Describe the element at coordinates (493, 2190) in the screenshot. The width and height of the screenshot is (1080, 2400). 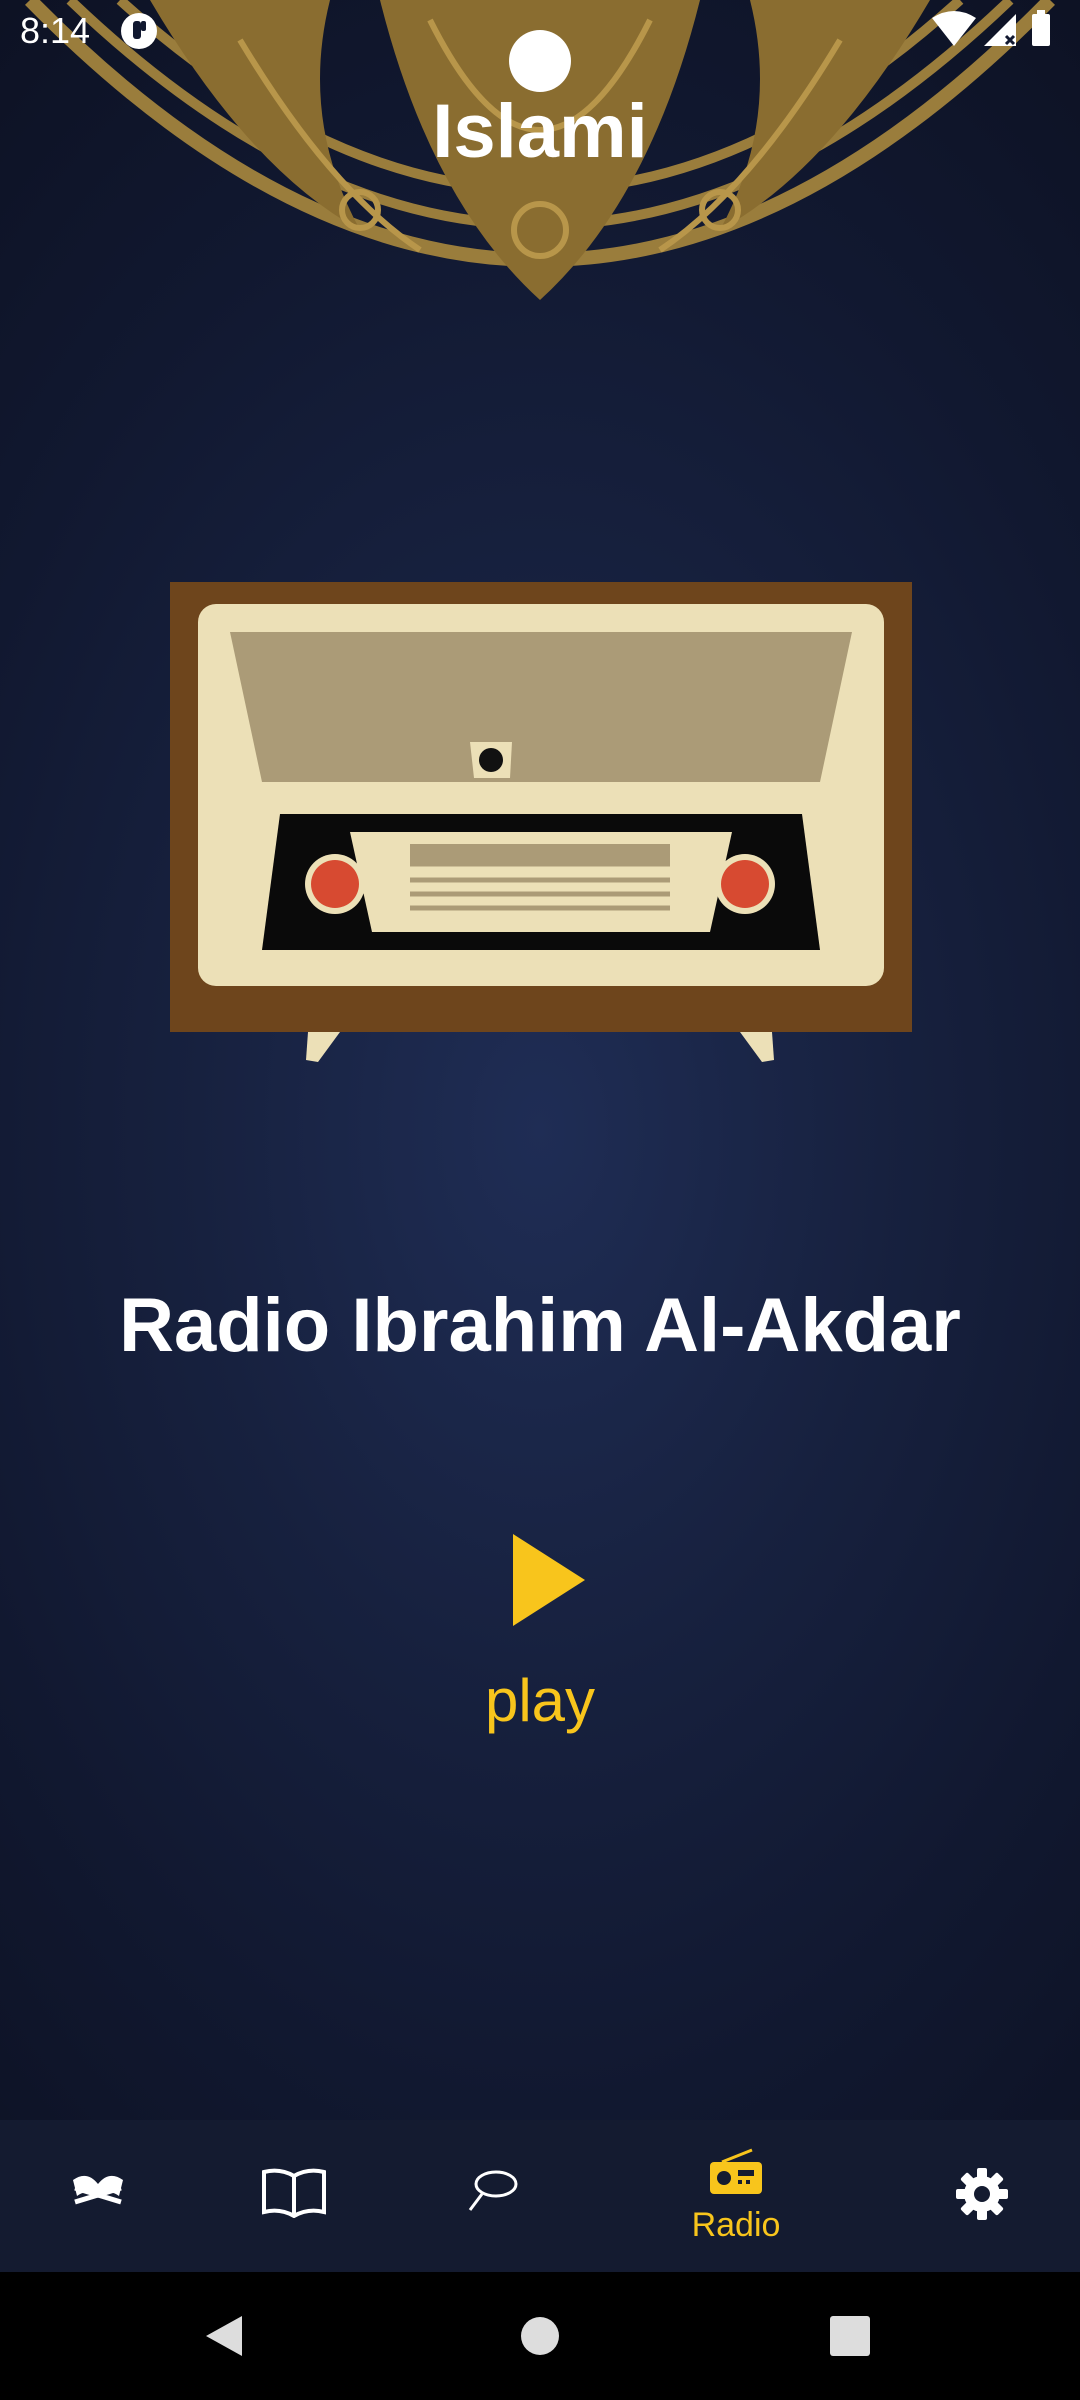
I see `sebha-icon` at that location.